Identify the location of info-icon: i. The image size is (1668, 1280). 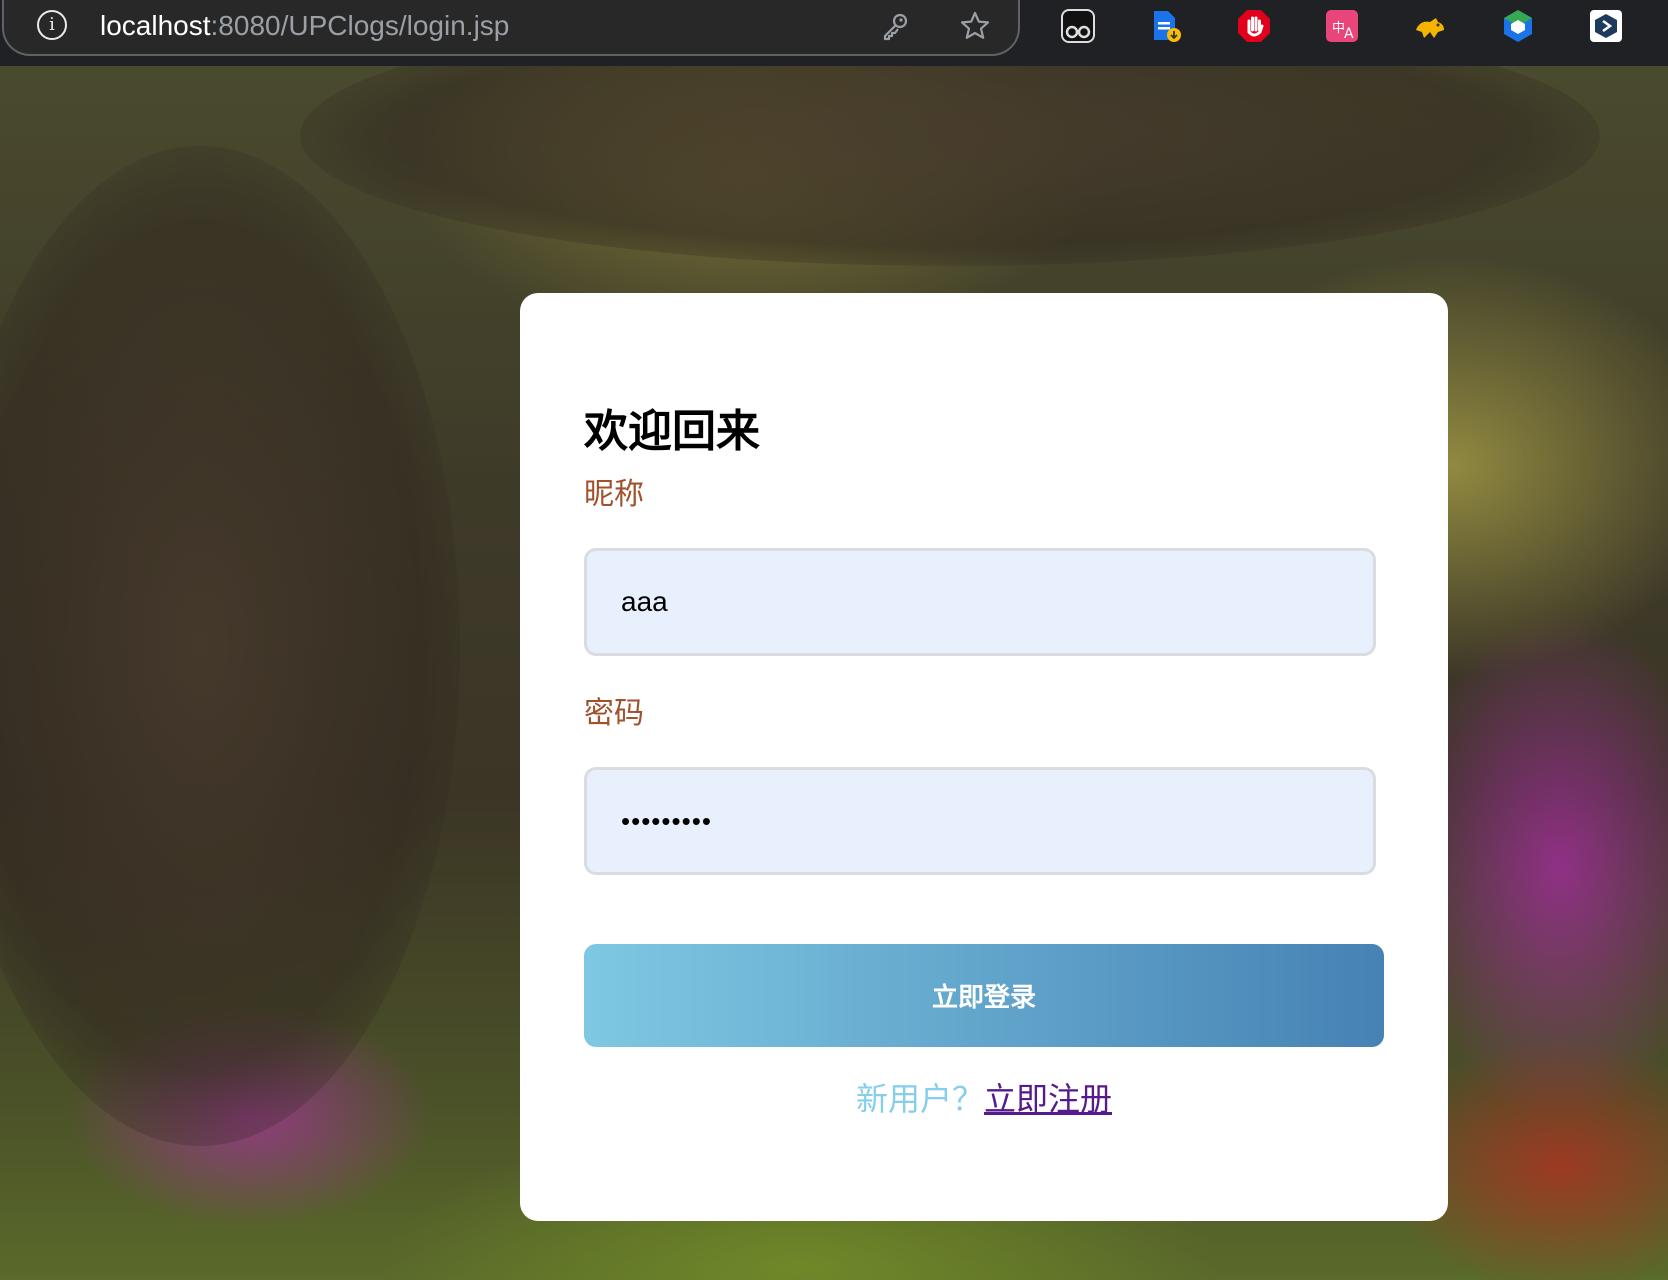
(52, 25).